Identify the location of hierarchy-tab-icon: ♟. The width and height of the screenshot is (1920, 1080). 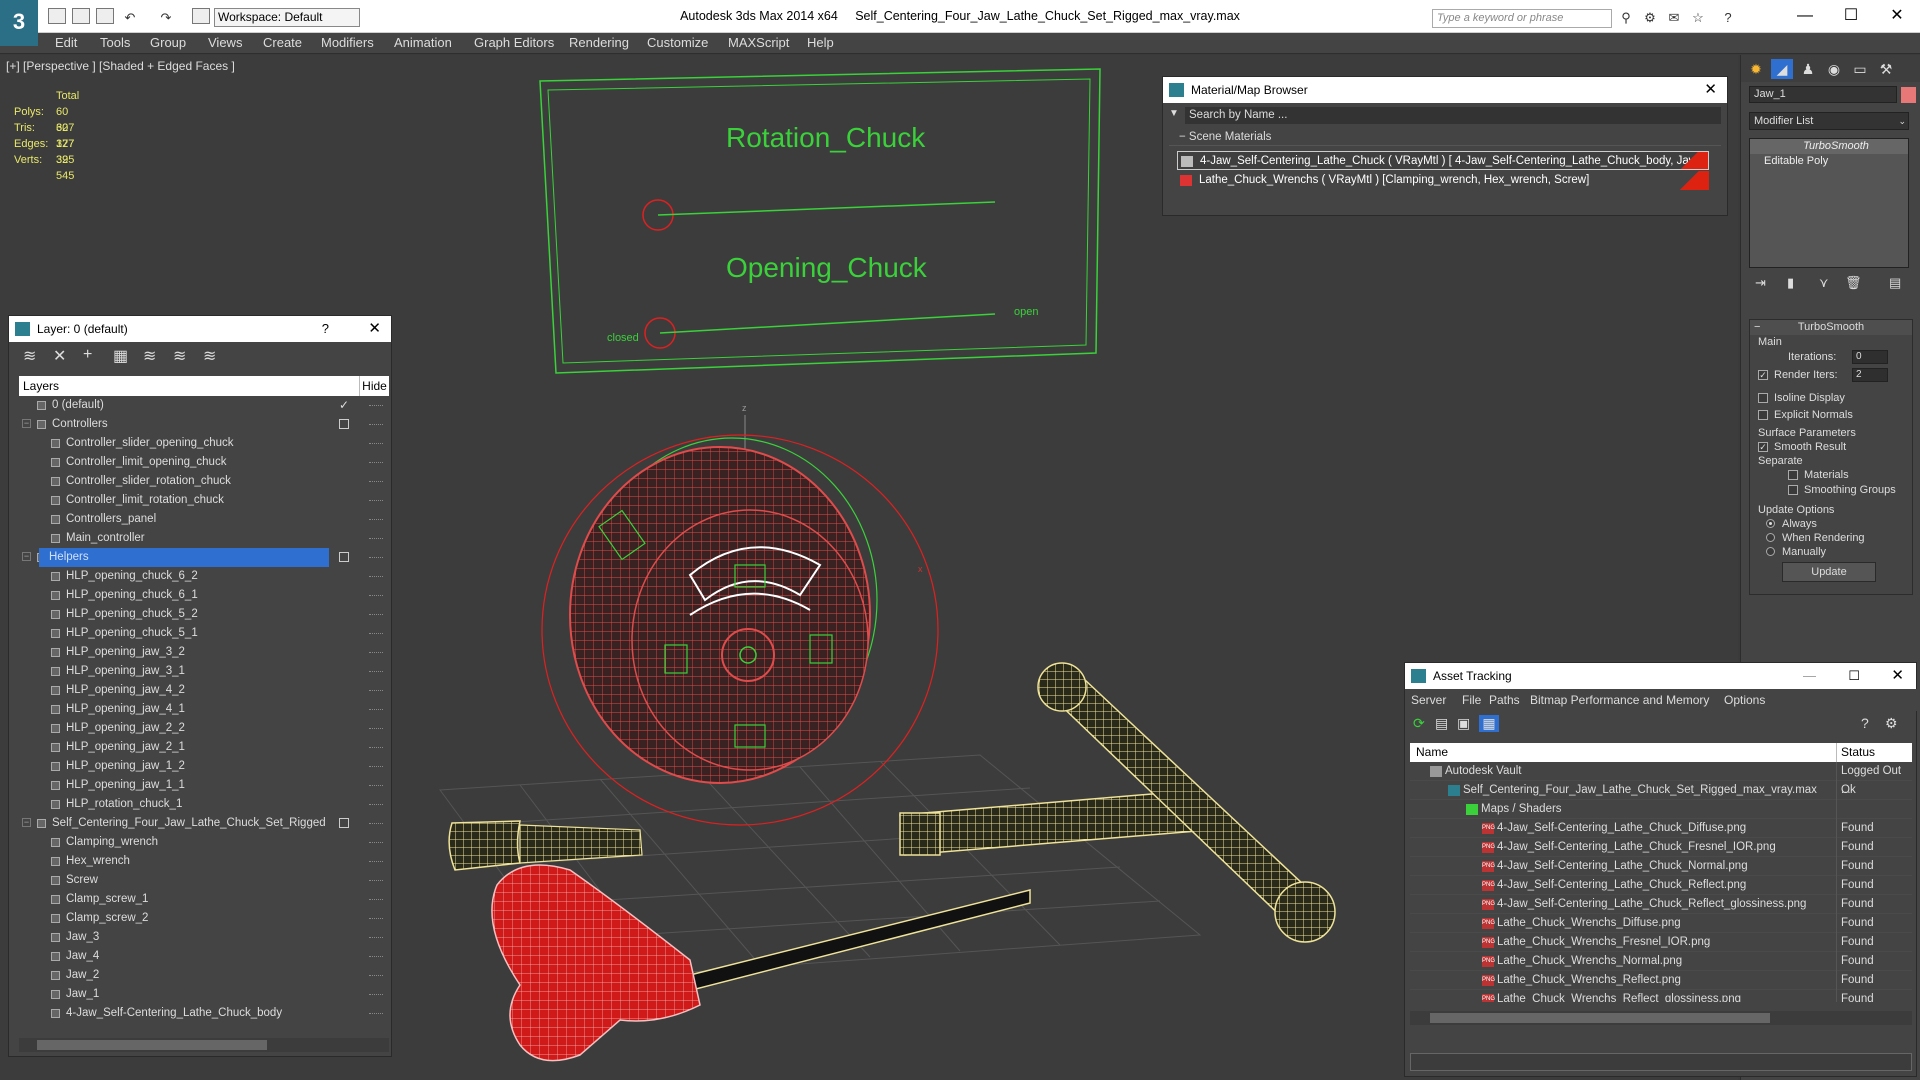
(1808, 69).